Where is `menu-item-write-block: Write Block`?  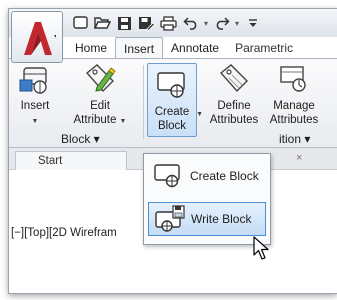 menu-item-write-block: Write Block is located at coordinates (207, 219).